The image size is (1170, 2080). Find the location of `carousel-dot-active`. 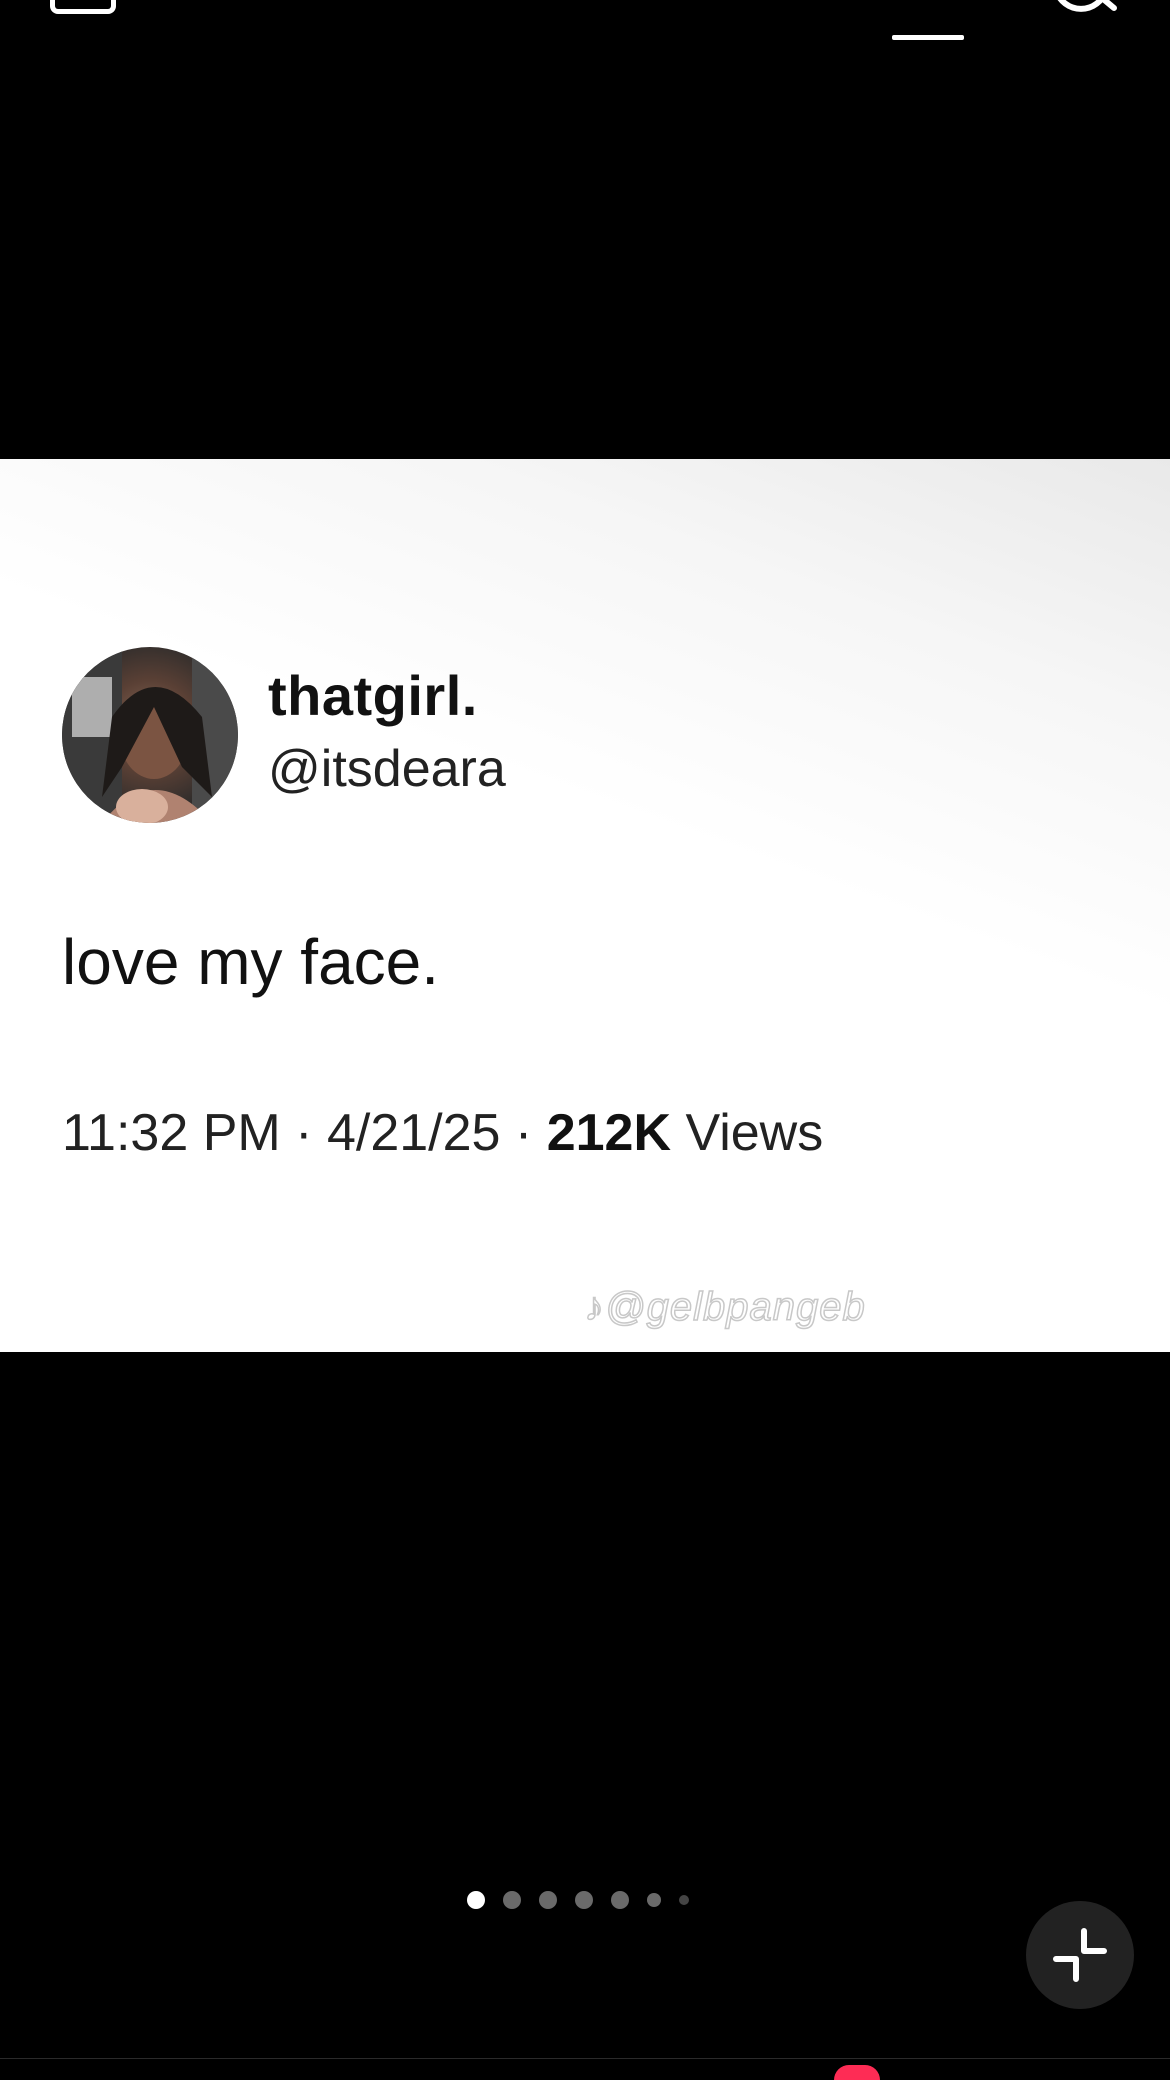

carousel-dot-active is located at coordinates (476, 1900).